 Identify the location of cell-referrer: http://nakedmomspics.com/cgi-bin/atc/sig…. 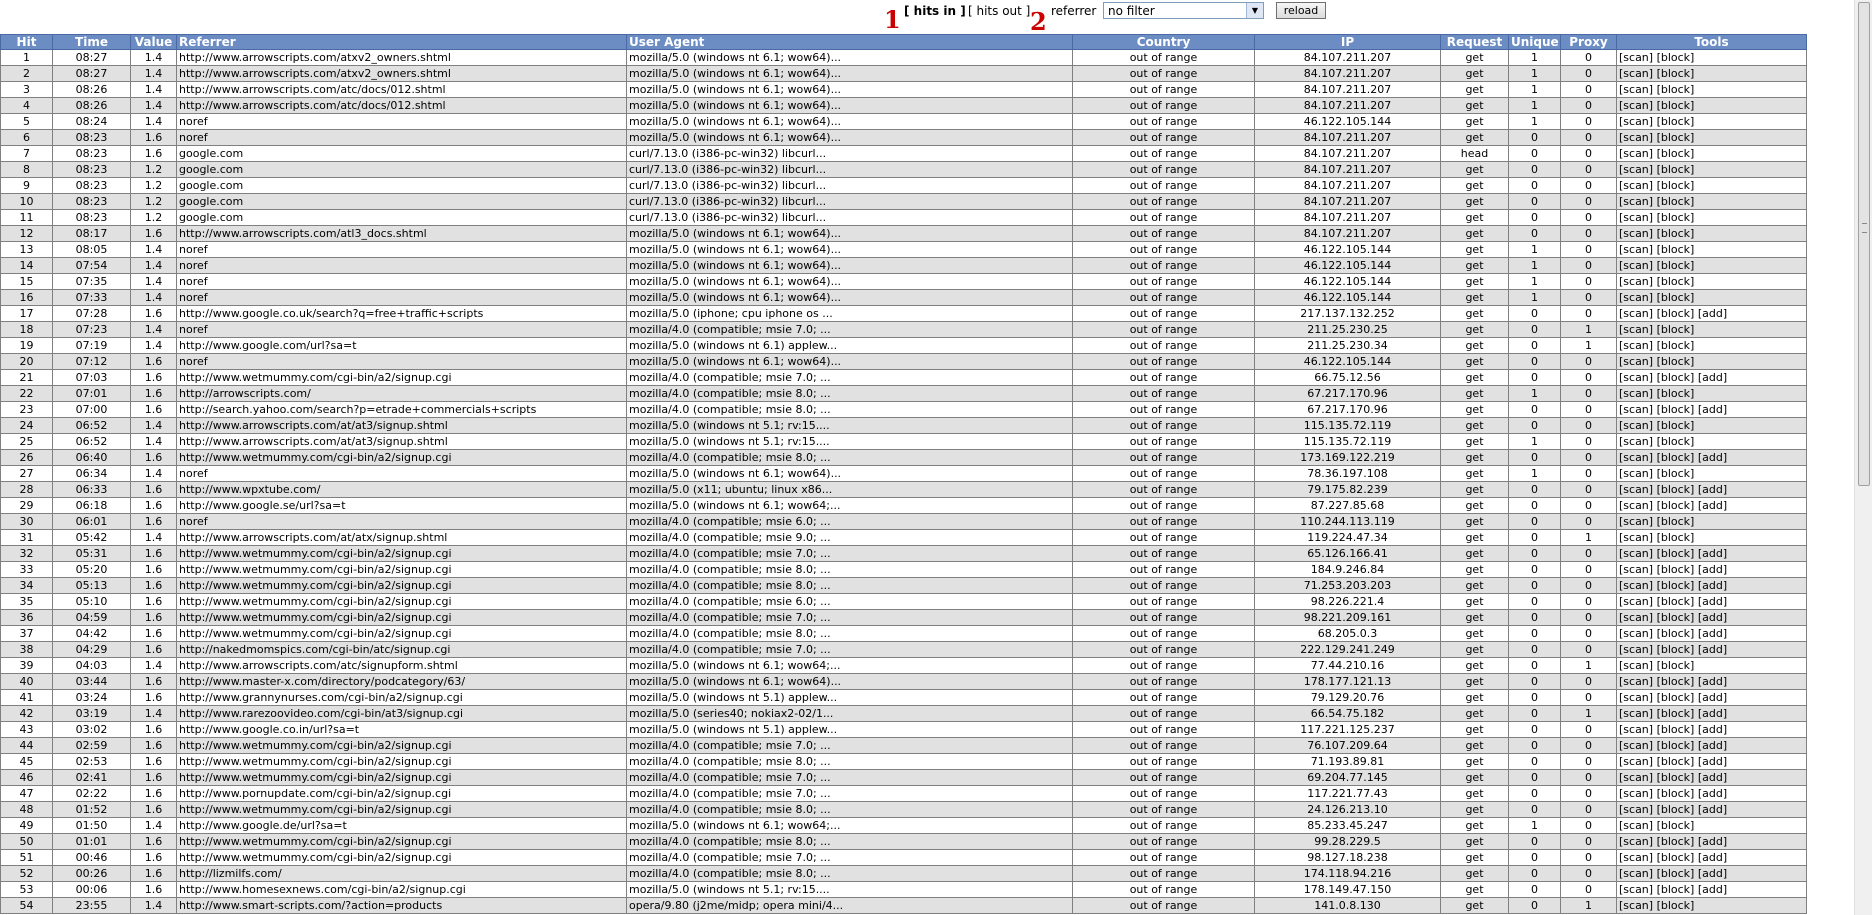
(401, 649).